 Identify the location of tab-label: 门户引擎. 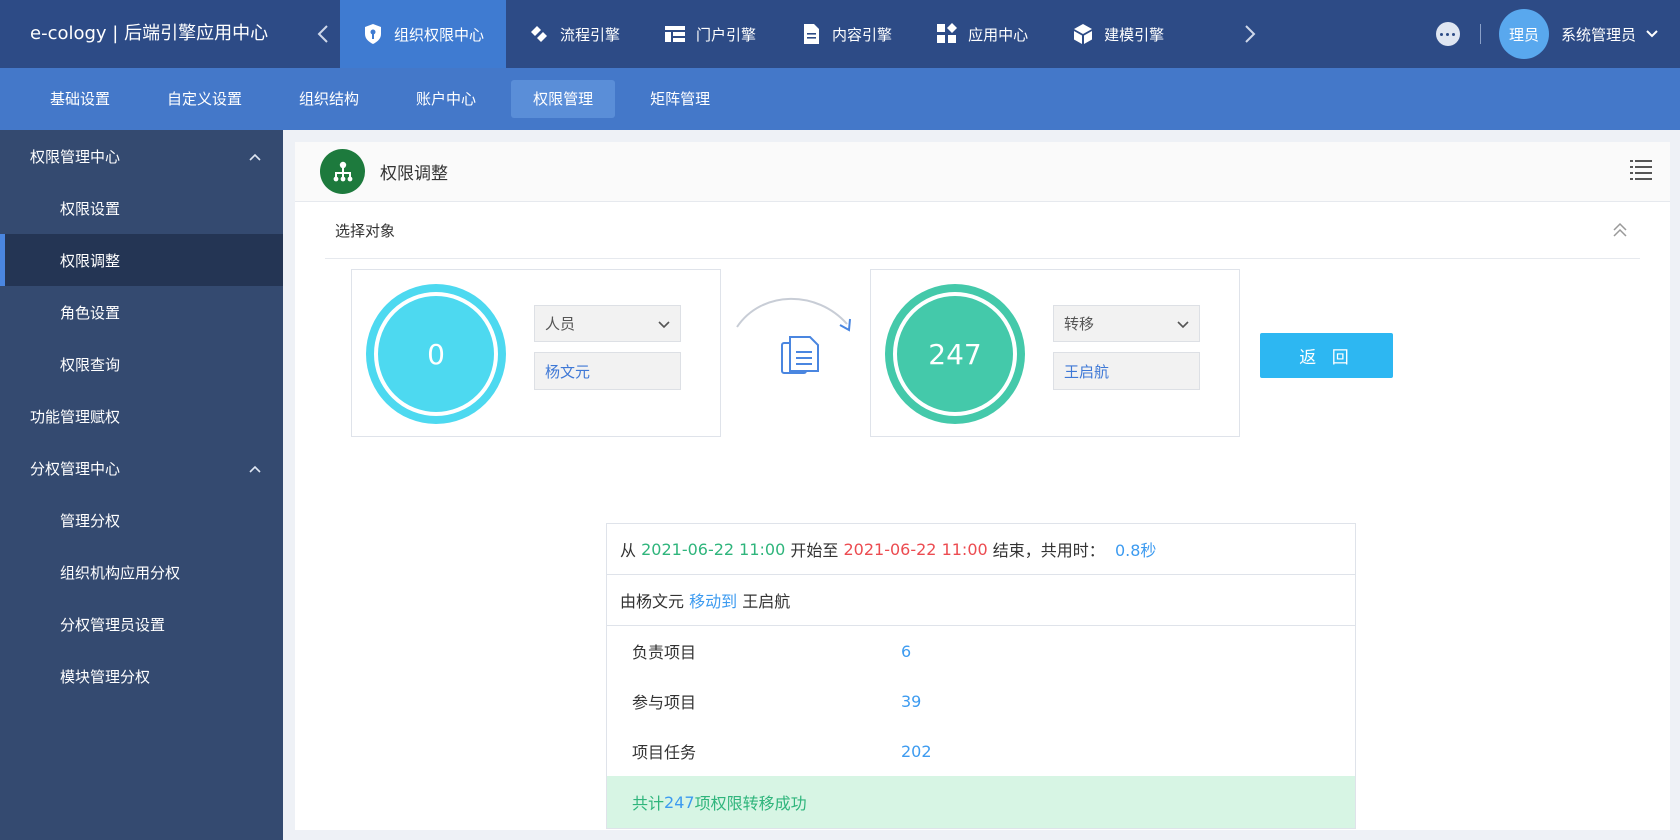
(726, 34).